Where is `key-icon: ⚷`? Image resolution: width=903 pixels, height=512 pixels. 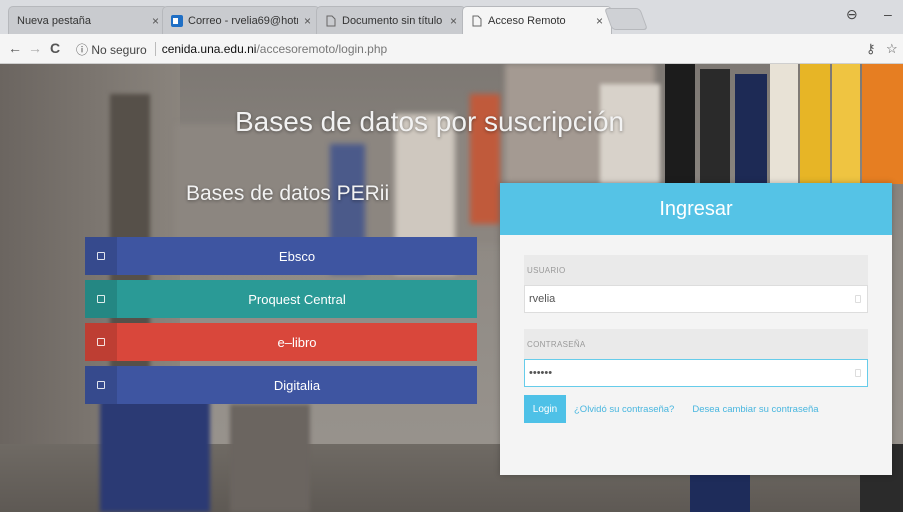 key-icon: ⚷ is located at coordinates (871, 49).